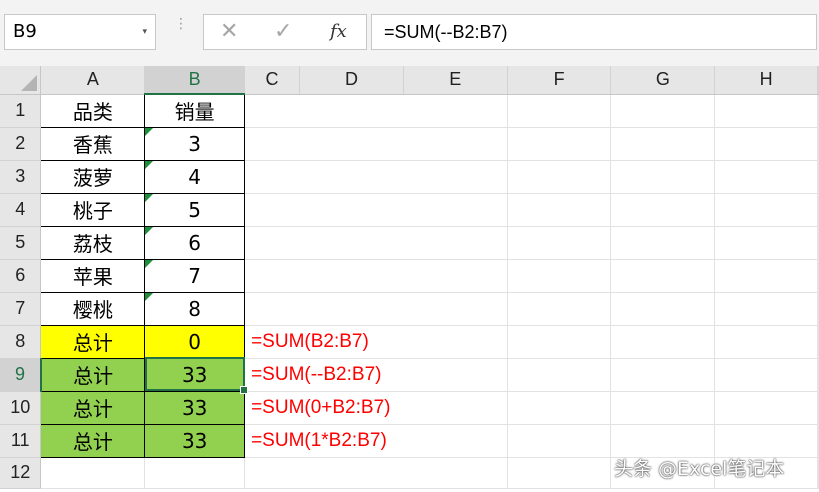 The image size is (819, 492). Describe the element at coordinates (21, 342) in the screenshot. I see `row-header: 8` at that location.